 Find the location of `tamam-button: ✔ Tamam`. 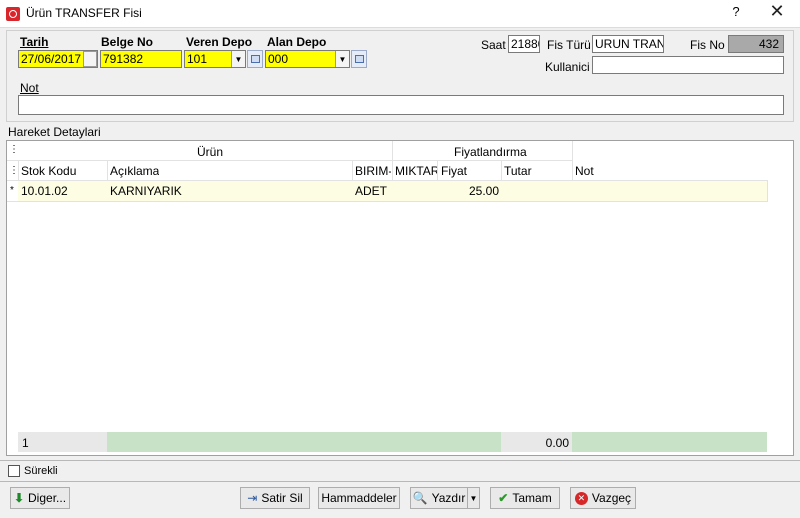

tamam-button: ✔ Tamam is located at coordinates (525, 498).